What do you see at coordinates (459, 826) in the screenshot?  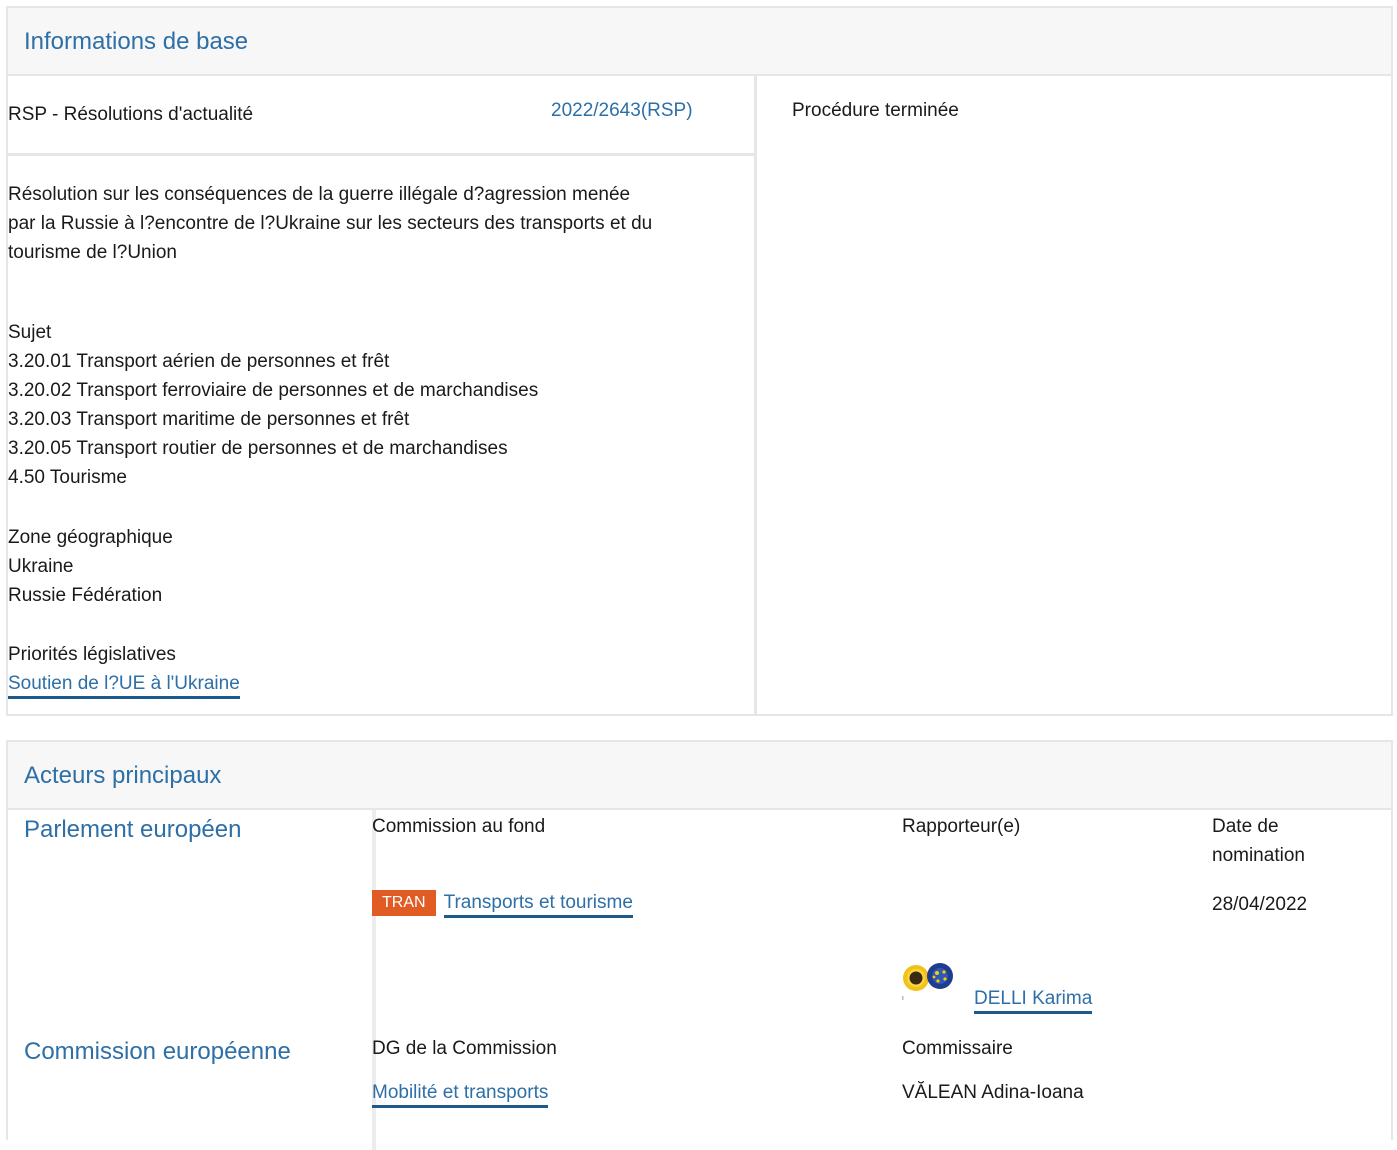 I see `committee-header: Commission au fond` at bounding box center [459, 826].